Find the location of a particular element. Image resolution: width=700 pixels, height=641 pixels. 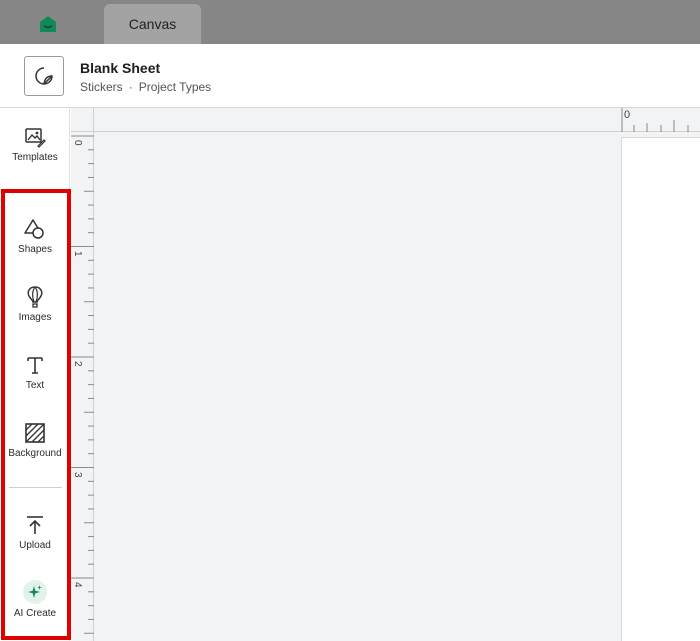

ruler-label: 3 is located at coordinates (77, 475).